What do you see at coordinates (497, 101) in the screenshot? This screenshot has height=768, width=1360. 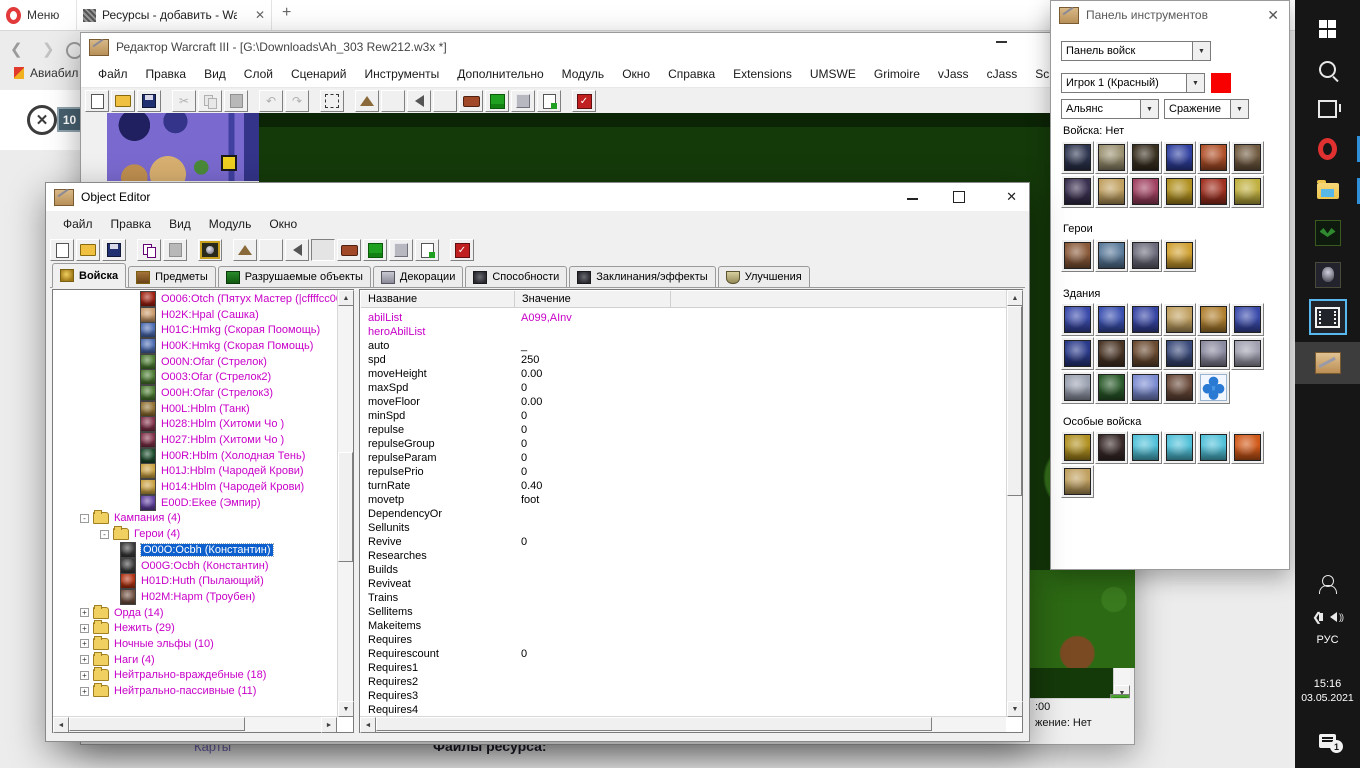 I see `face-button` at bounding box center [497, 101].